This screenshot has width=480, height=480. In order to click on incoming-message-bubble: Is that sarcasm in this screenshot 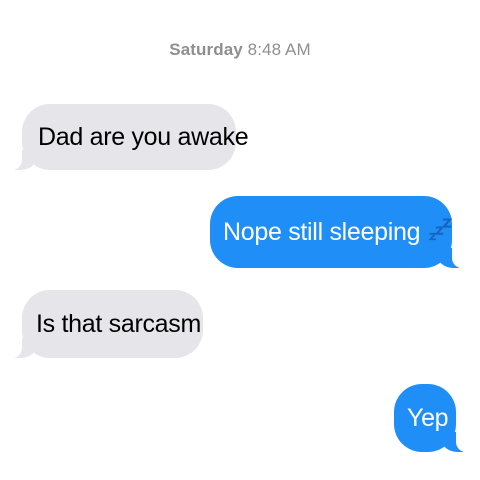, I will do `click(106, 324)`.